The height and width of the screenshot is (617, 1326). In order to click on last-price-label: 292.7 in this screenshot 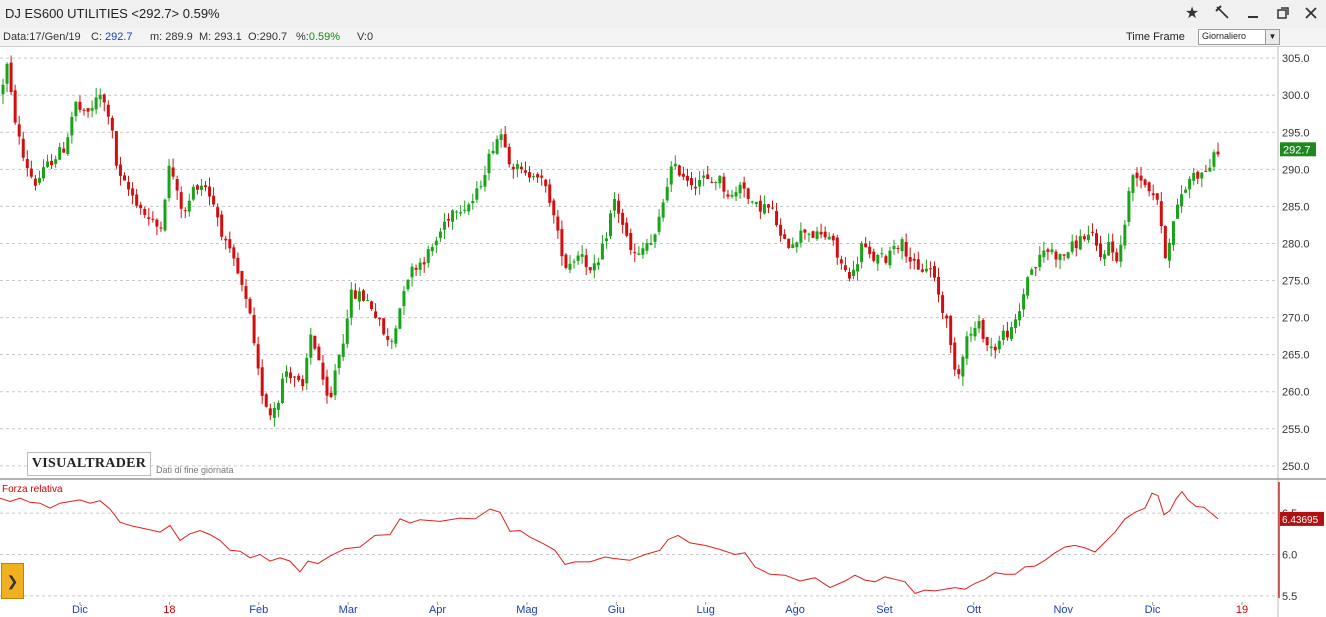, I will do `click(1297, 150)`.